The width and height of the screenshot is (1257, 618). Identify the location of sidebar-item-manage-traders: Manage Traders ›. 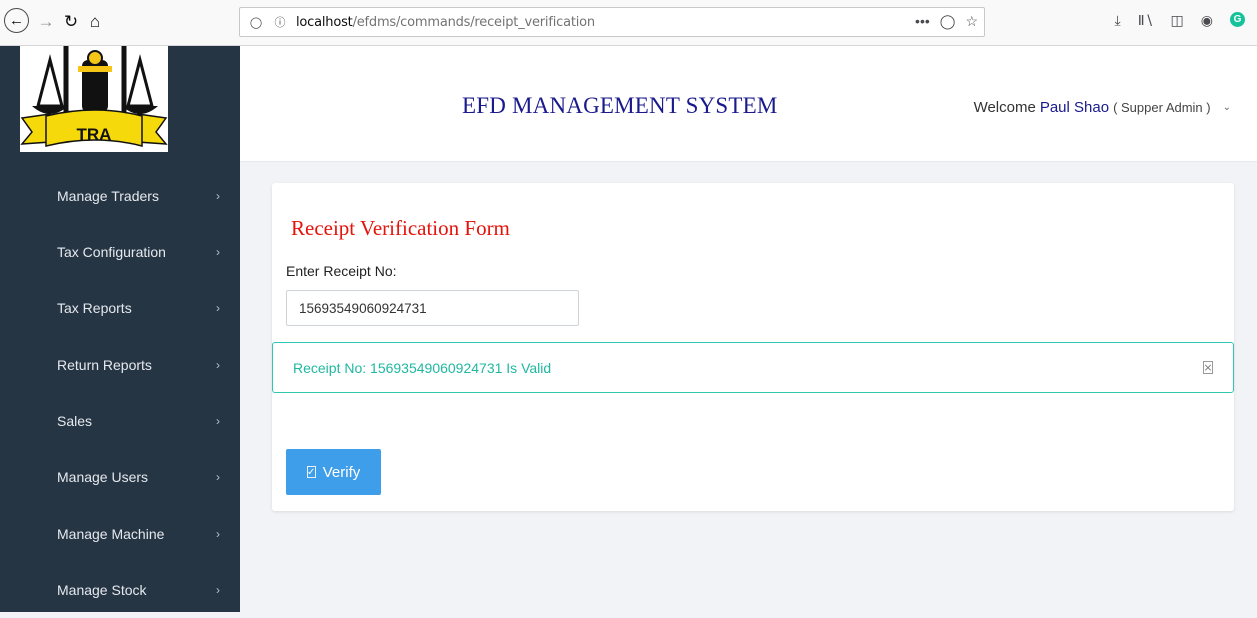
(120, 193).